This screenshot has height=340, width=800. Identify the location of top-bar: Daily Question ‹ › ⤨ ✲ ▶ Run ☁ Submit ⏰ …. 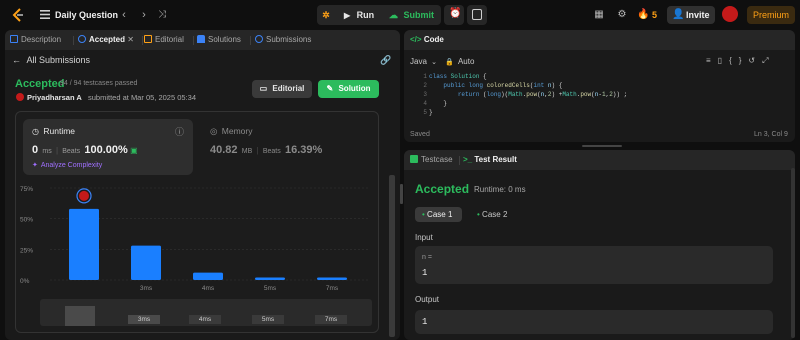
(400, 15).